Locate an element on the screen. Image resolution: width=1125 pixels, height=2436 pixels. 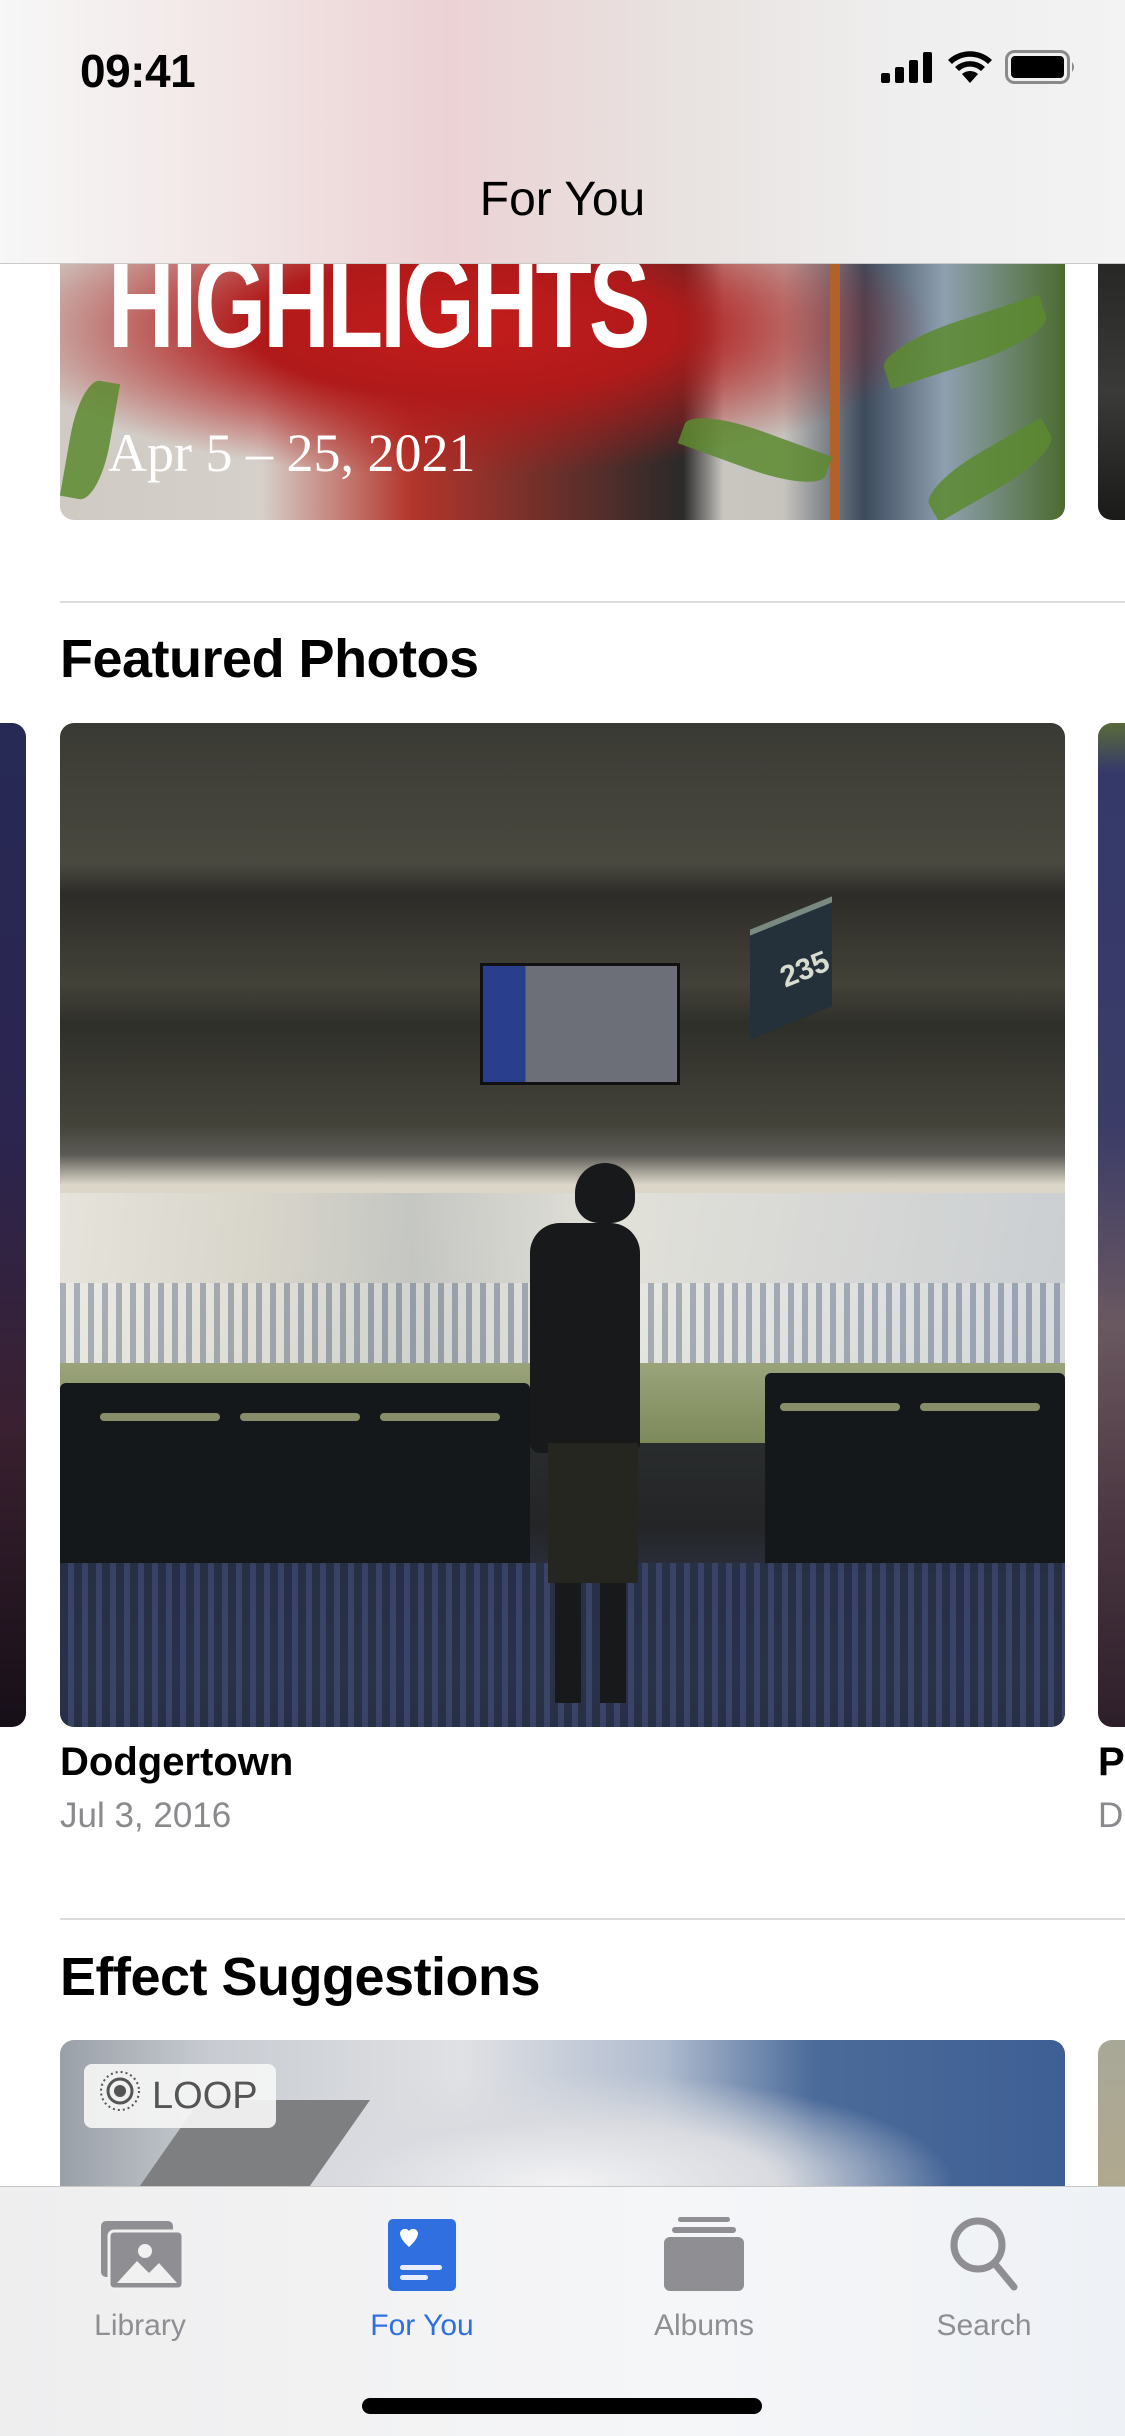
next-photo-title: P is located at coordinates (1111, 1762).